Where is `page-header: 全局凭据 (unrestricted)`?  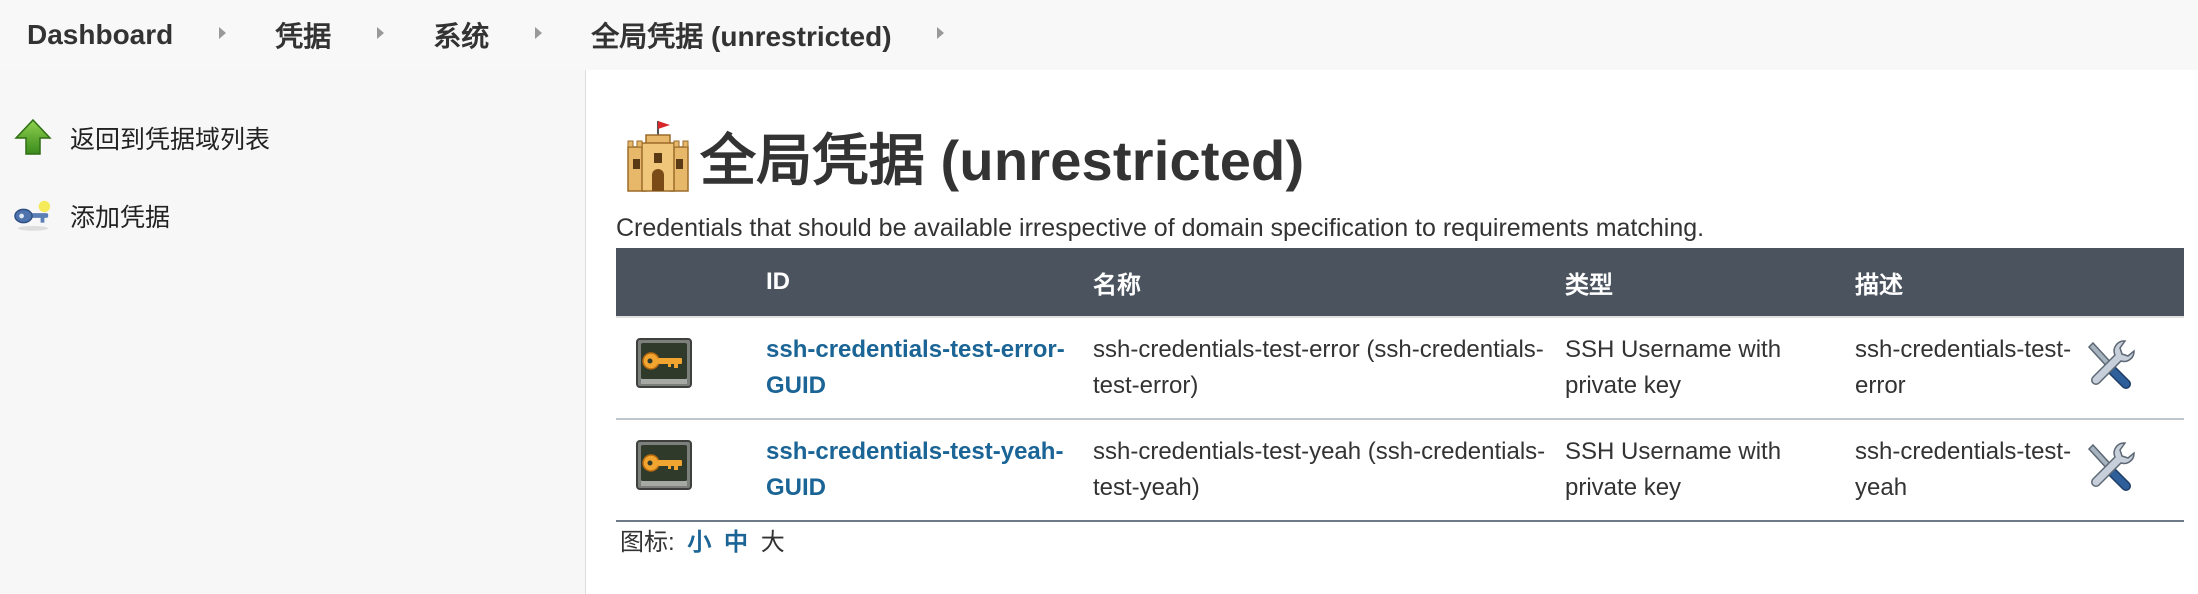 page-header: 全局凭据 (unrestricted) is located at coordinates (964, 156).